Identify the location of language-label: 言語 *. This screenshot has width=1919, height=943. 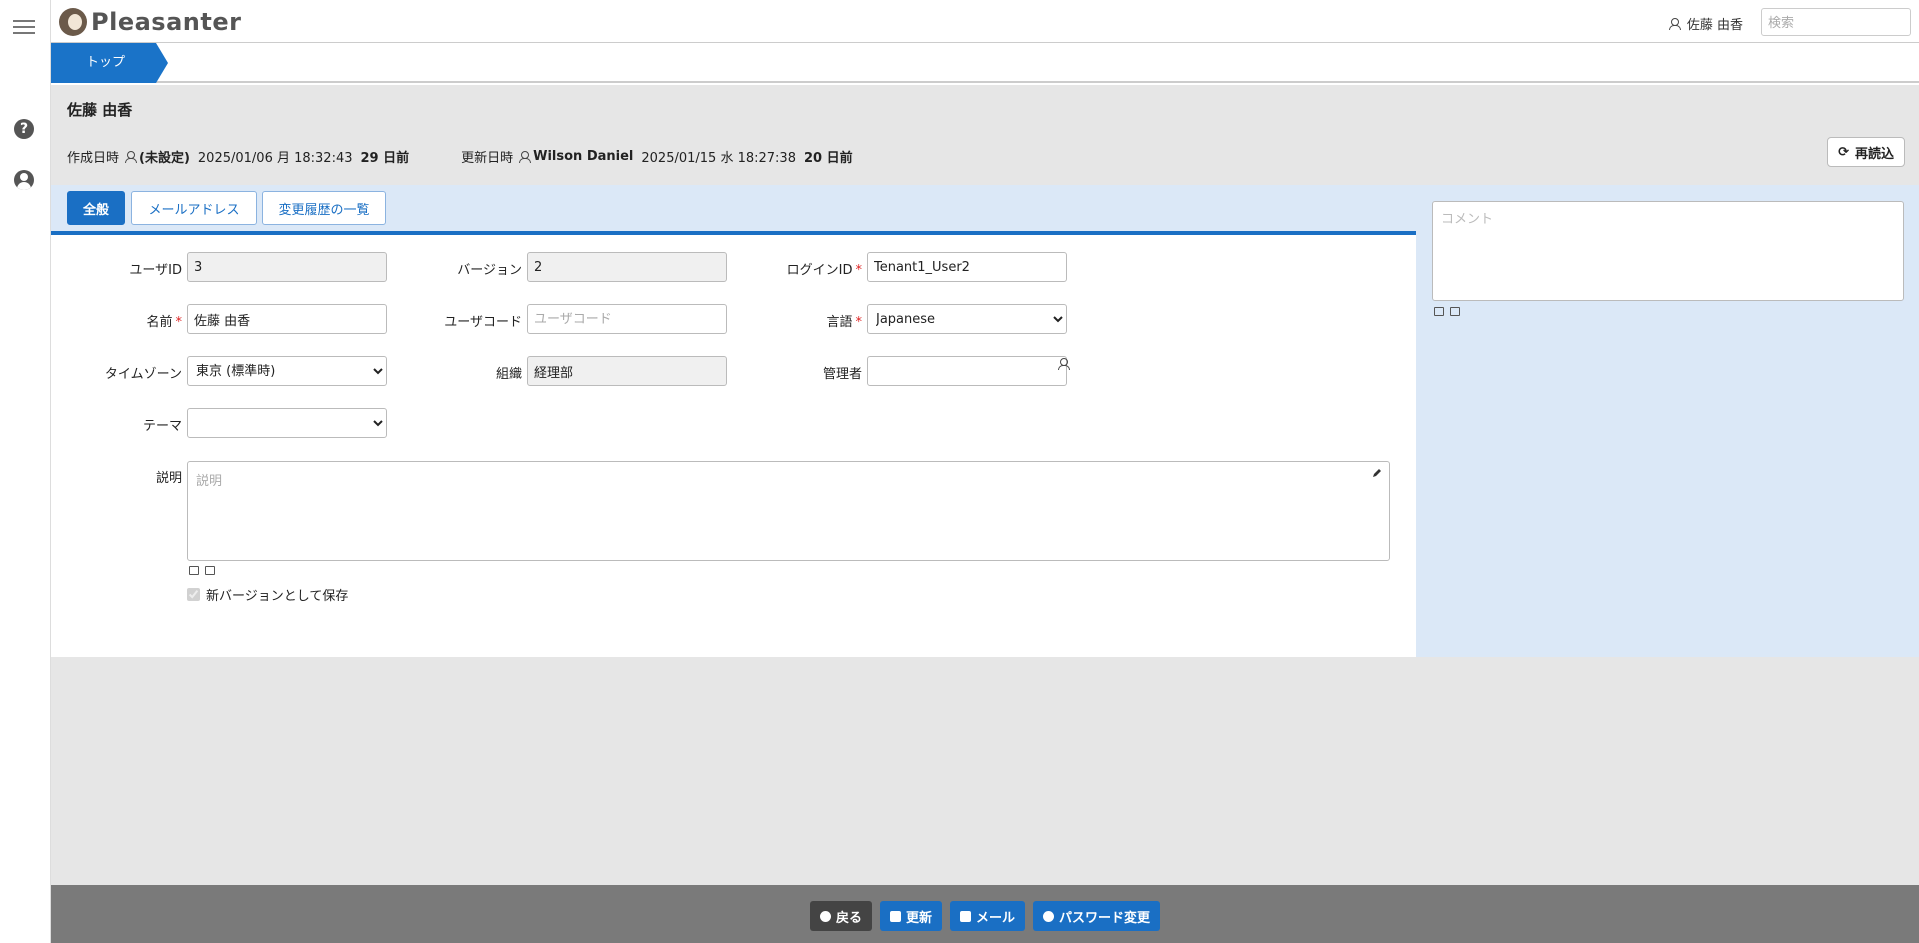
(844, 322).